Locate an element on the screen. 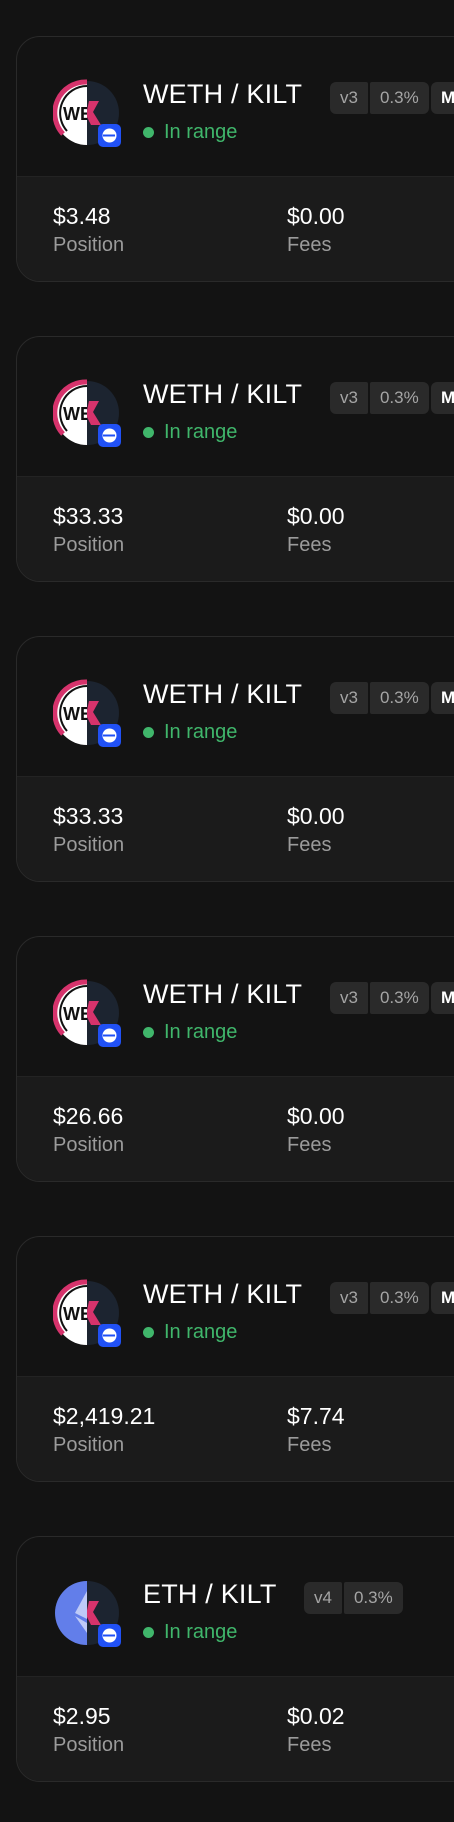  version-badge: v4 is located at coordinates (323, 1598).